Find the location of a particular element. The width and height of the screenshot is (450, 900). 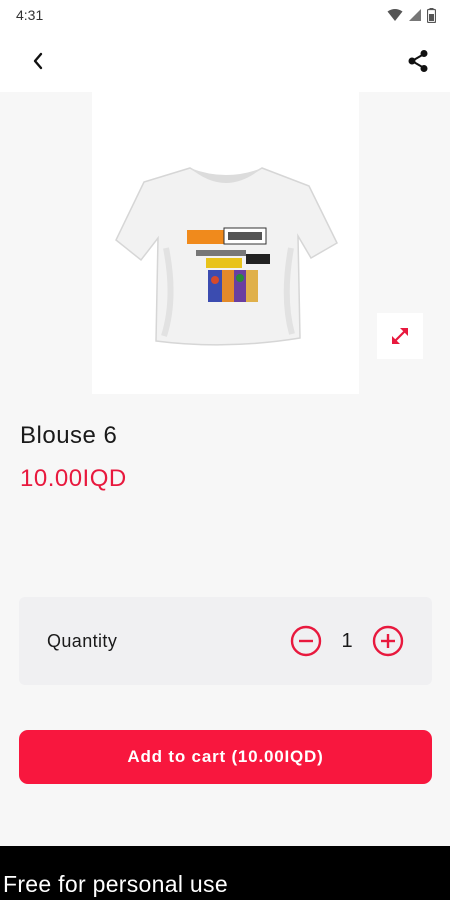

expand-image-button is located at coordinates (400, 336).